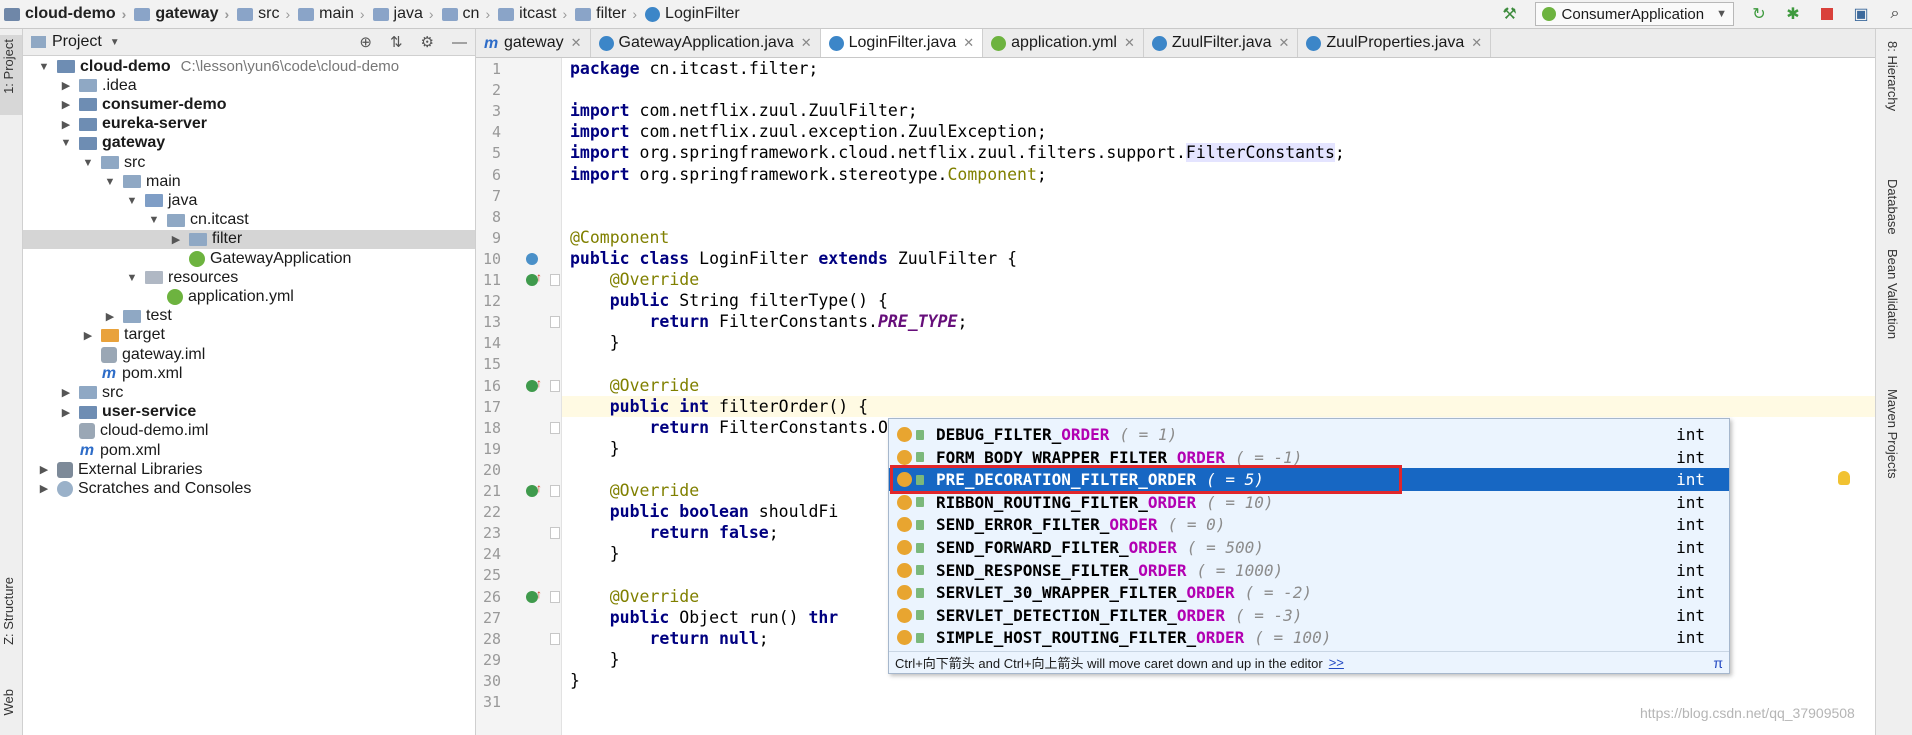 The height and width of the screenshot is (735, 1912). What do you see at coordinates (365, 42) in the screenshot?
I see `locate-icon: ⊕` at bounding box center [365, 42].